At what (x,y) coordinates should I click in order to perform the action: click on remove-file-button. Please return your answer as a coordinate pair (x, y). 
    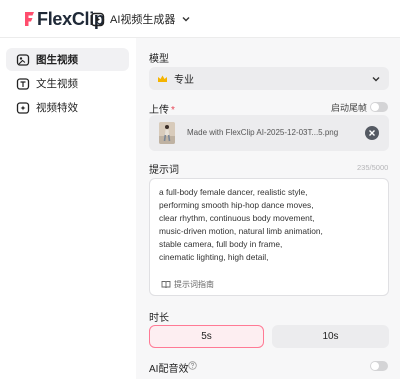
    Looking at the image, I should click on (372, 133).